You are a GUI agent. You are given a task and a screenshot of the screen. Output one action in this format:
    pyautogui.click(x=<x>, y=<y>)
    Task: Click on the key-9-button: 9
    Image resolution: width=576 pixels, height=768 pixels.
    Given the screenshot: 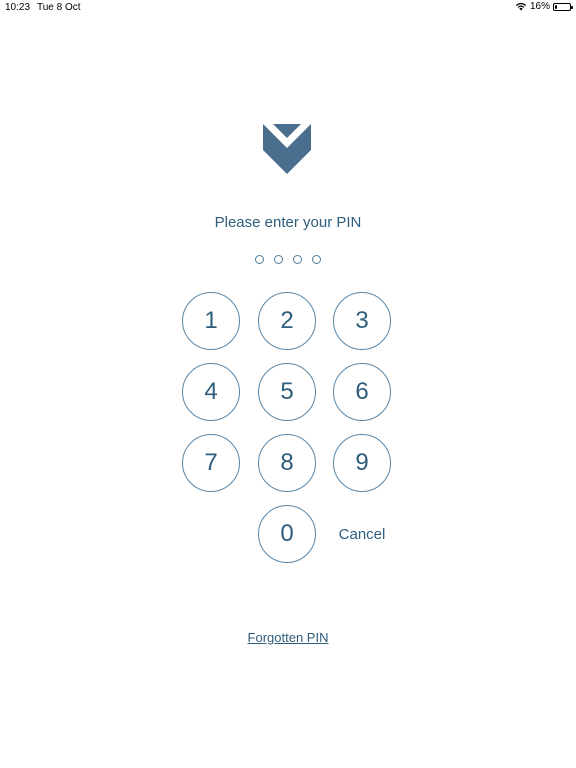 What is the action you would take?
    pyautogui.click(x=362, y=463)
    